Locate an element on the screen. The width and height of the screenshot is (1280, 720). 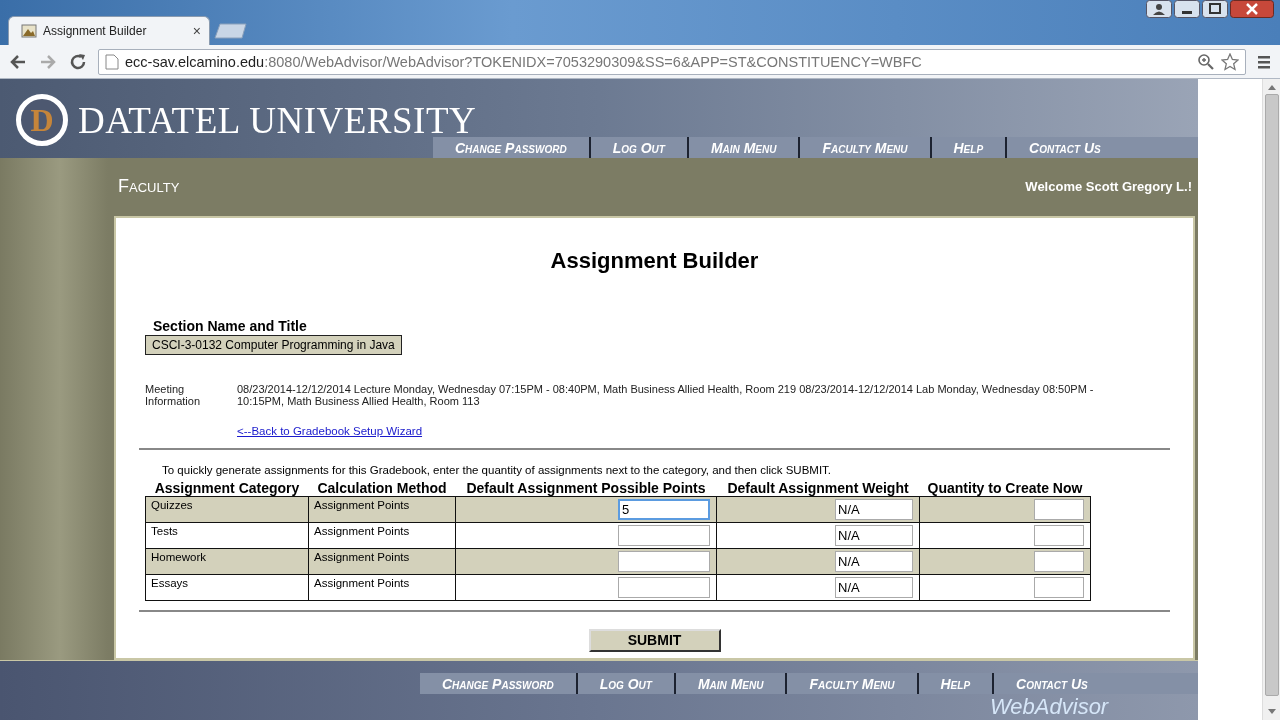
tab-title: Assignment Builder is located at coordinates (95, 31).